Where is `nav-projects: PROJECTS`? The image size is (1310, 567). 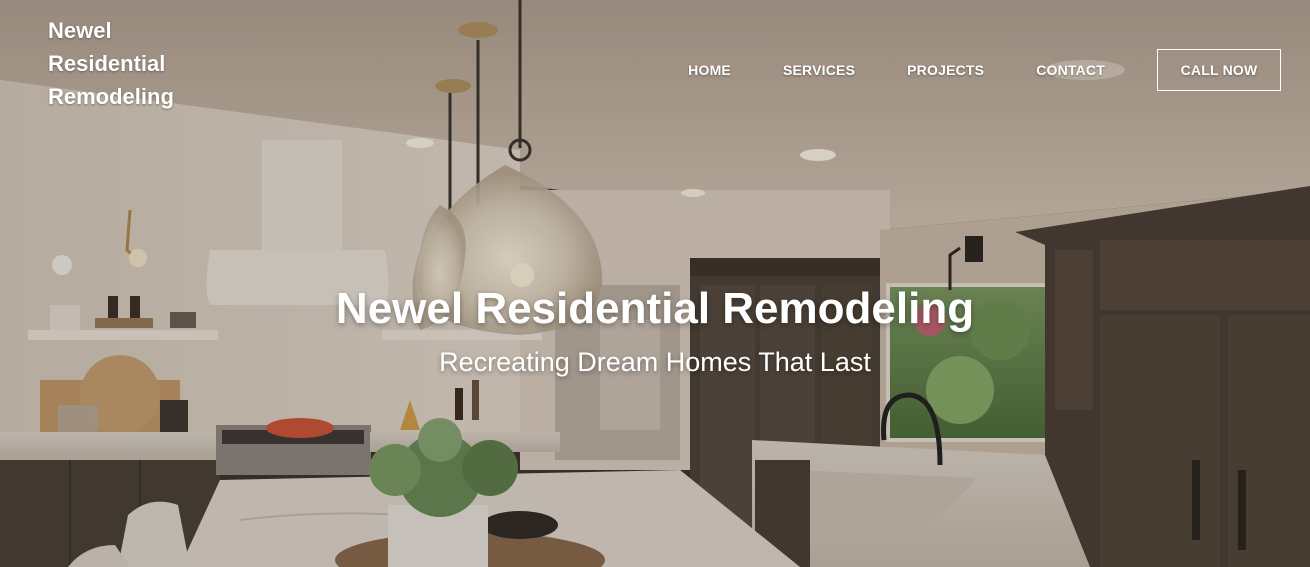 nav-projects: PROJECTS is located at coordinates (945, 70).